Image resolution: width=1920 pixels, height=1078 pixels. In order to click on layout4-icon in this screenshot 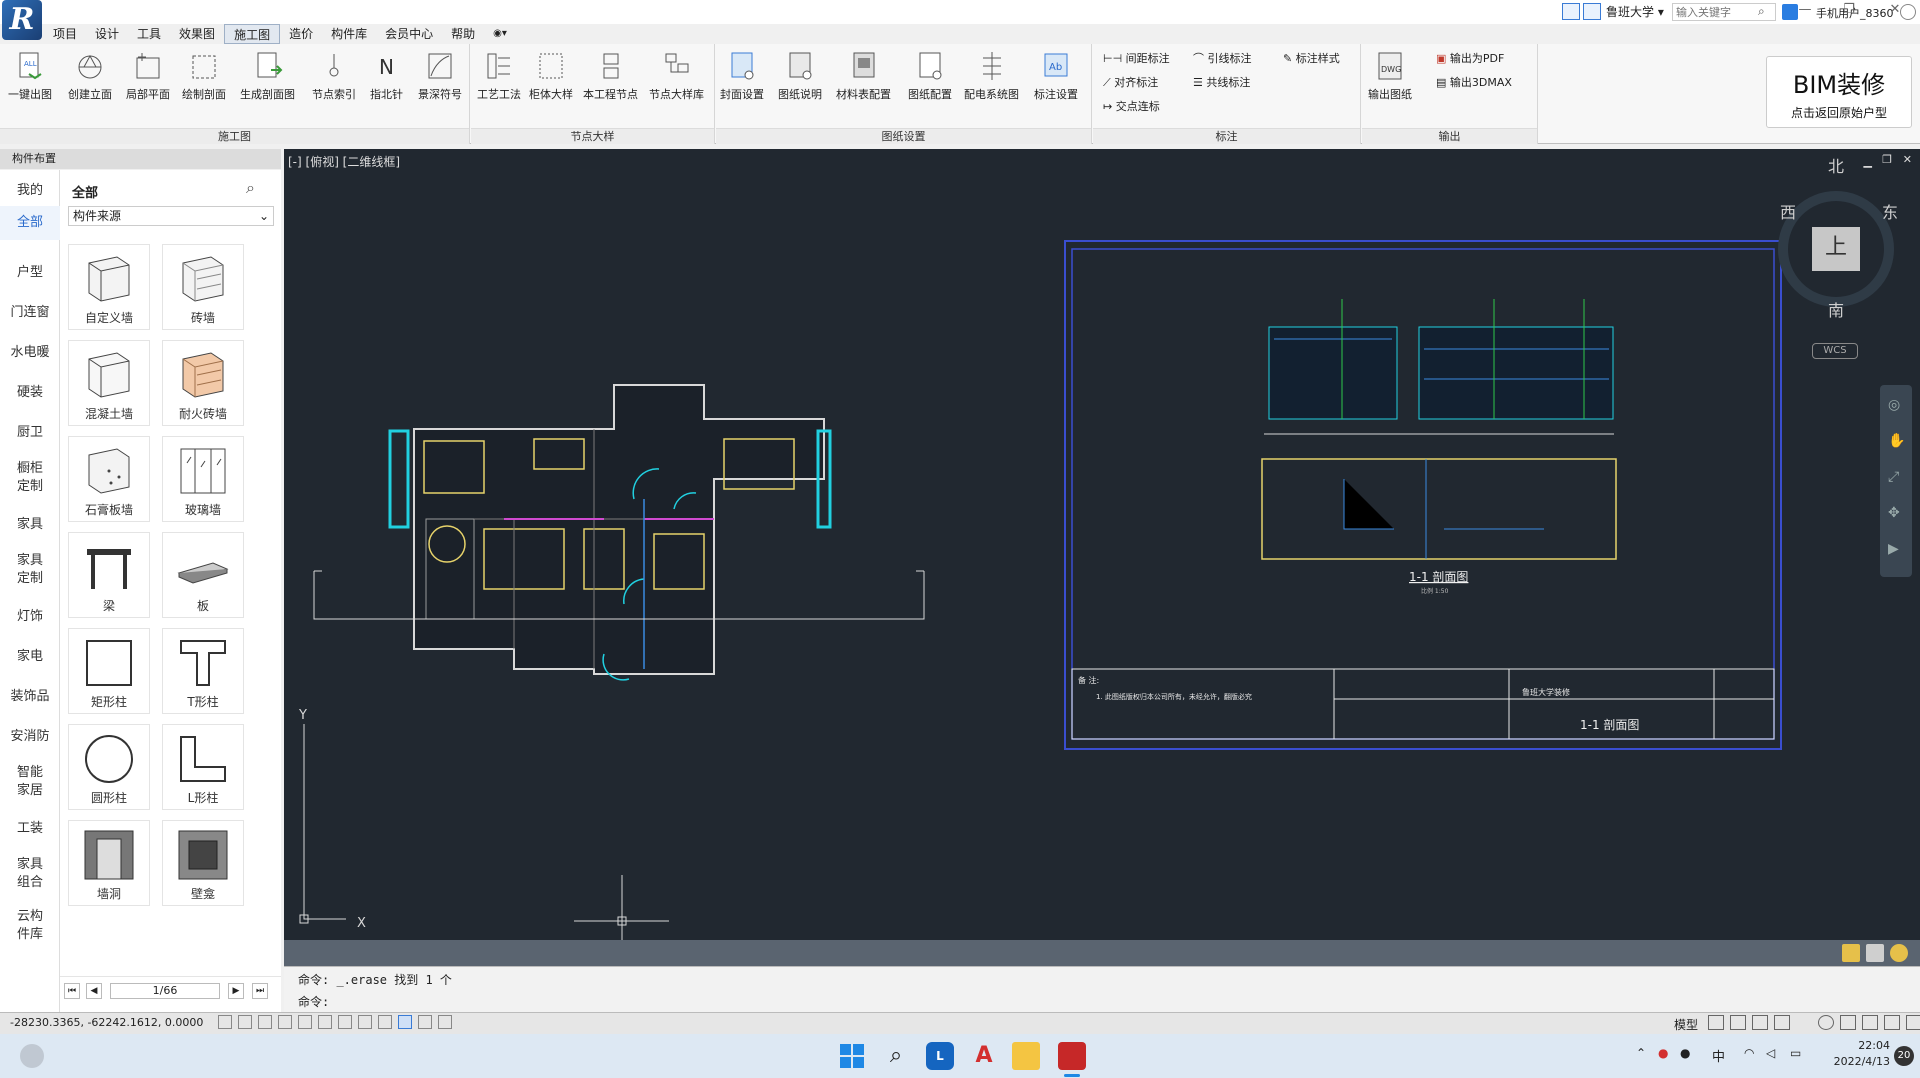, I will do `click(1782, 1022)`.